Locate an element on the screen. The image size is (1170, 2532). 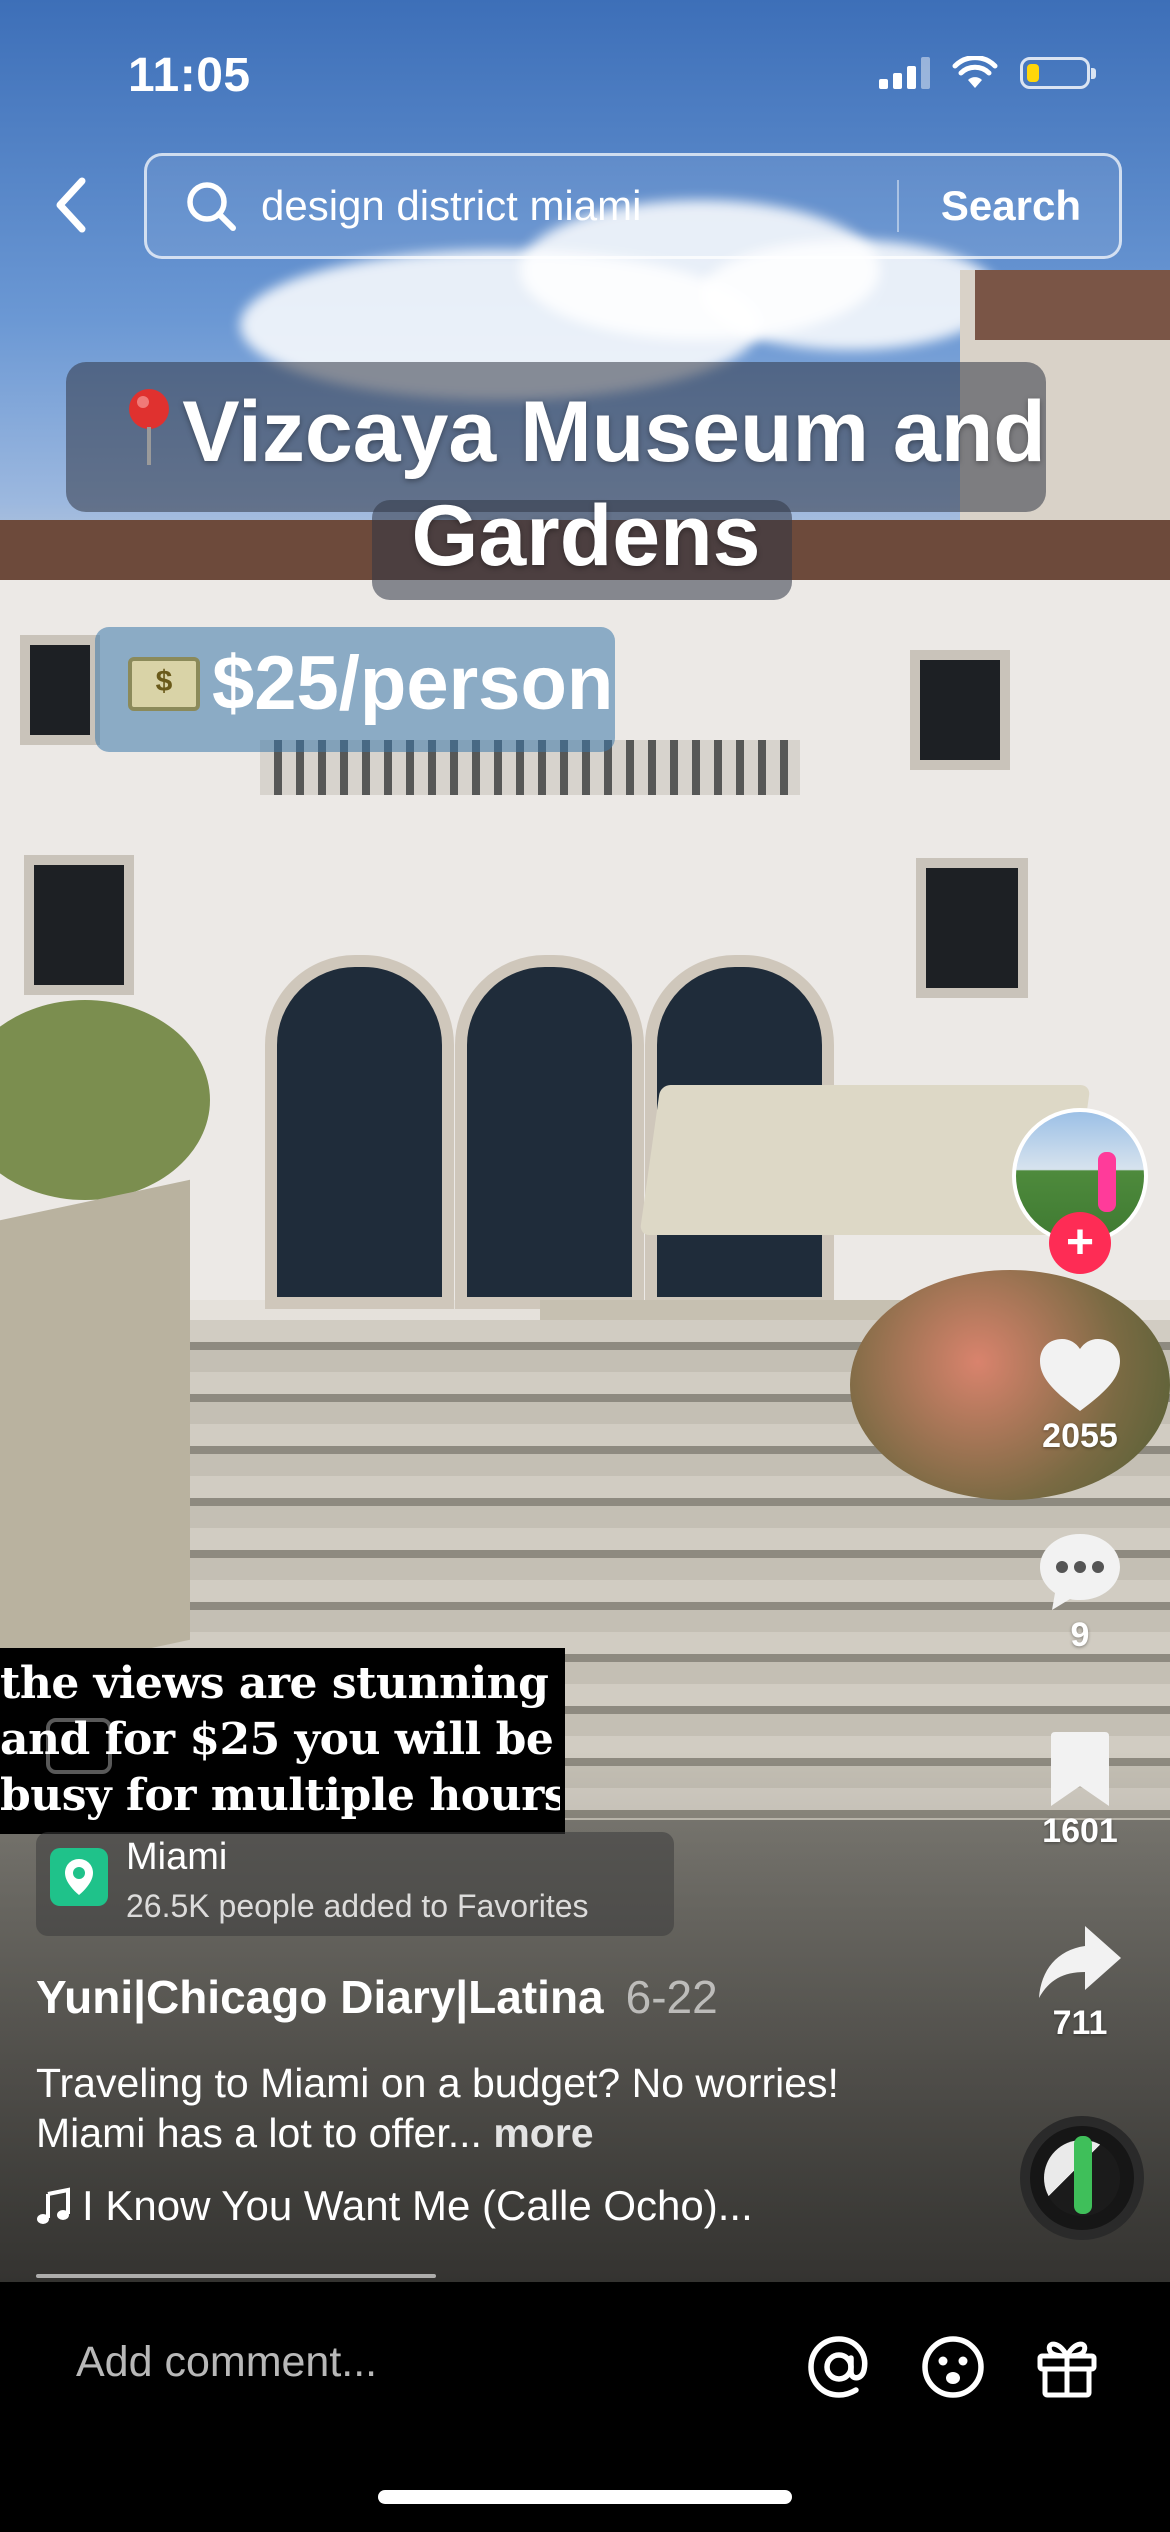
battery-icon is located at coordinates (1058, 73).